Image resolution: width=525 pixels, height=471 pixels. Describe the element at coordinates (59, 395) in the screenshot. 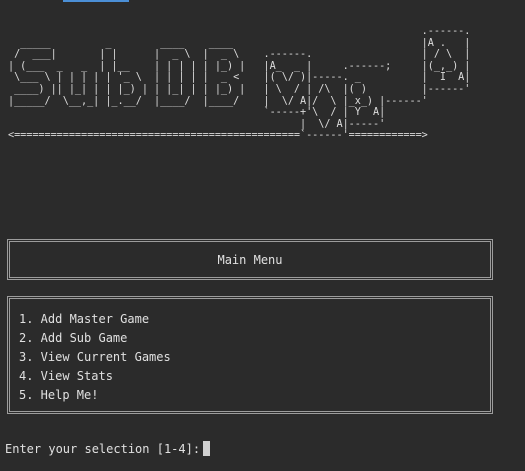

I see `menu-option-help: 5. Help Me!` at that location.